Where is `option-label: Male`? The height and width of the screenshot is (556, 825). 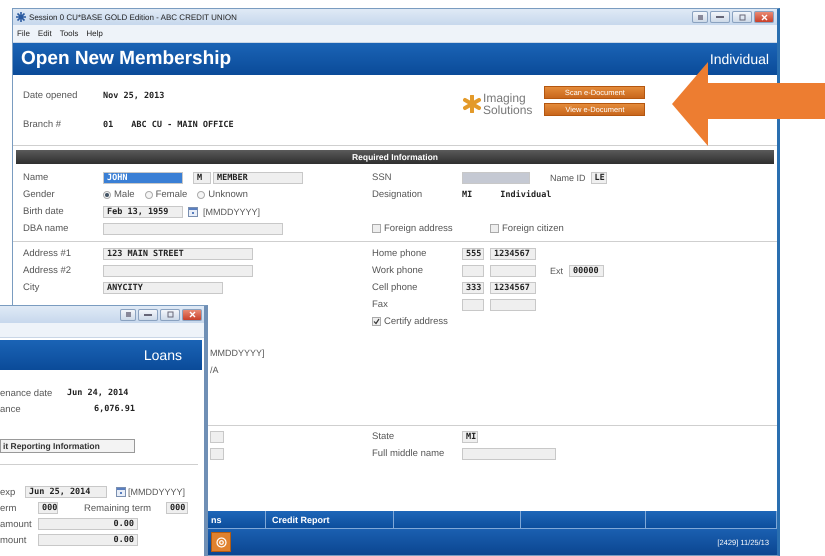 option-label: Male is located at coordinates (124, 194).